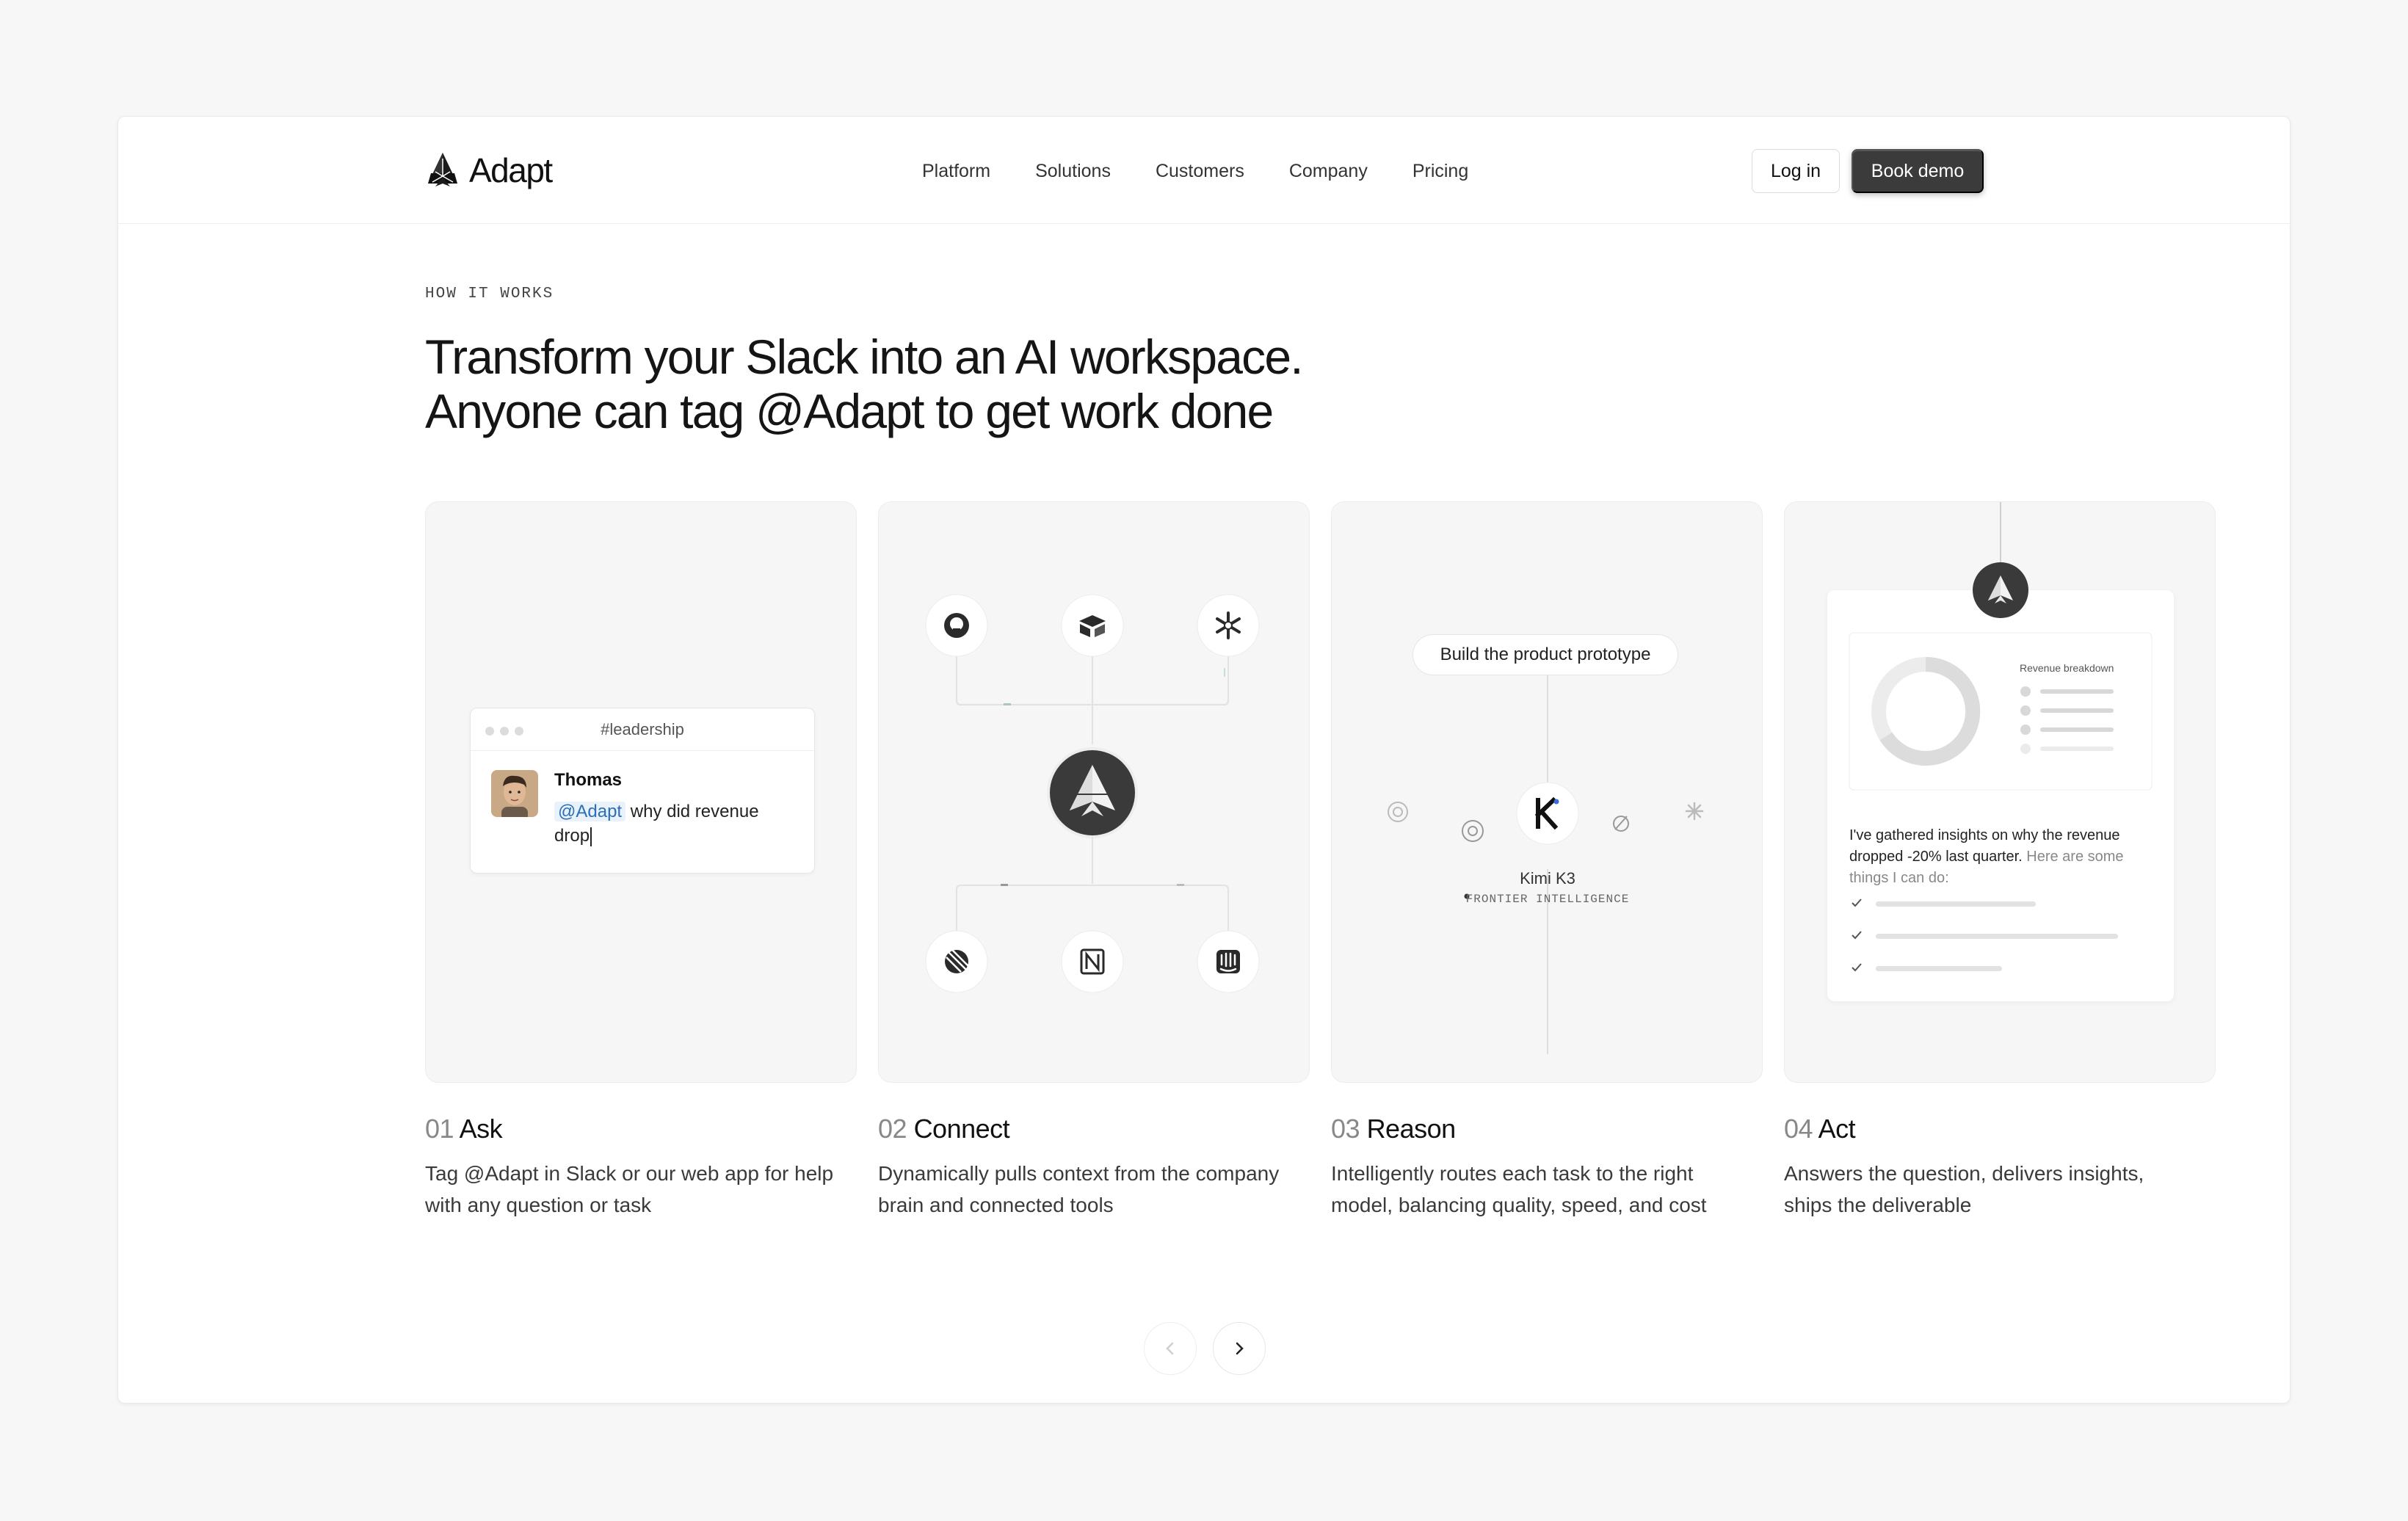  I want to click on step-number: 03, so click(1345, 1129).